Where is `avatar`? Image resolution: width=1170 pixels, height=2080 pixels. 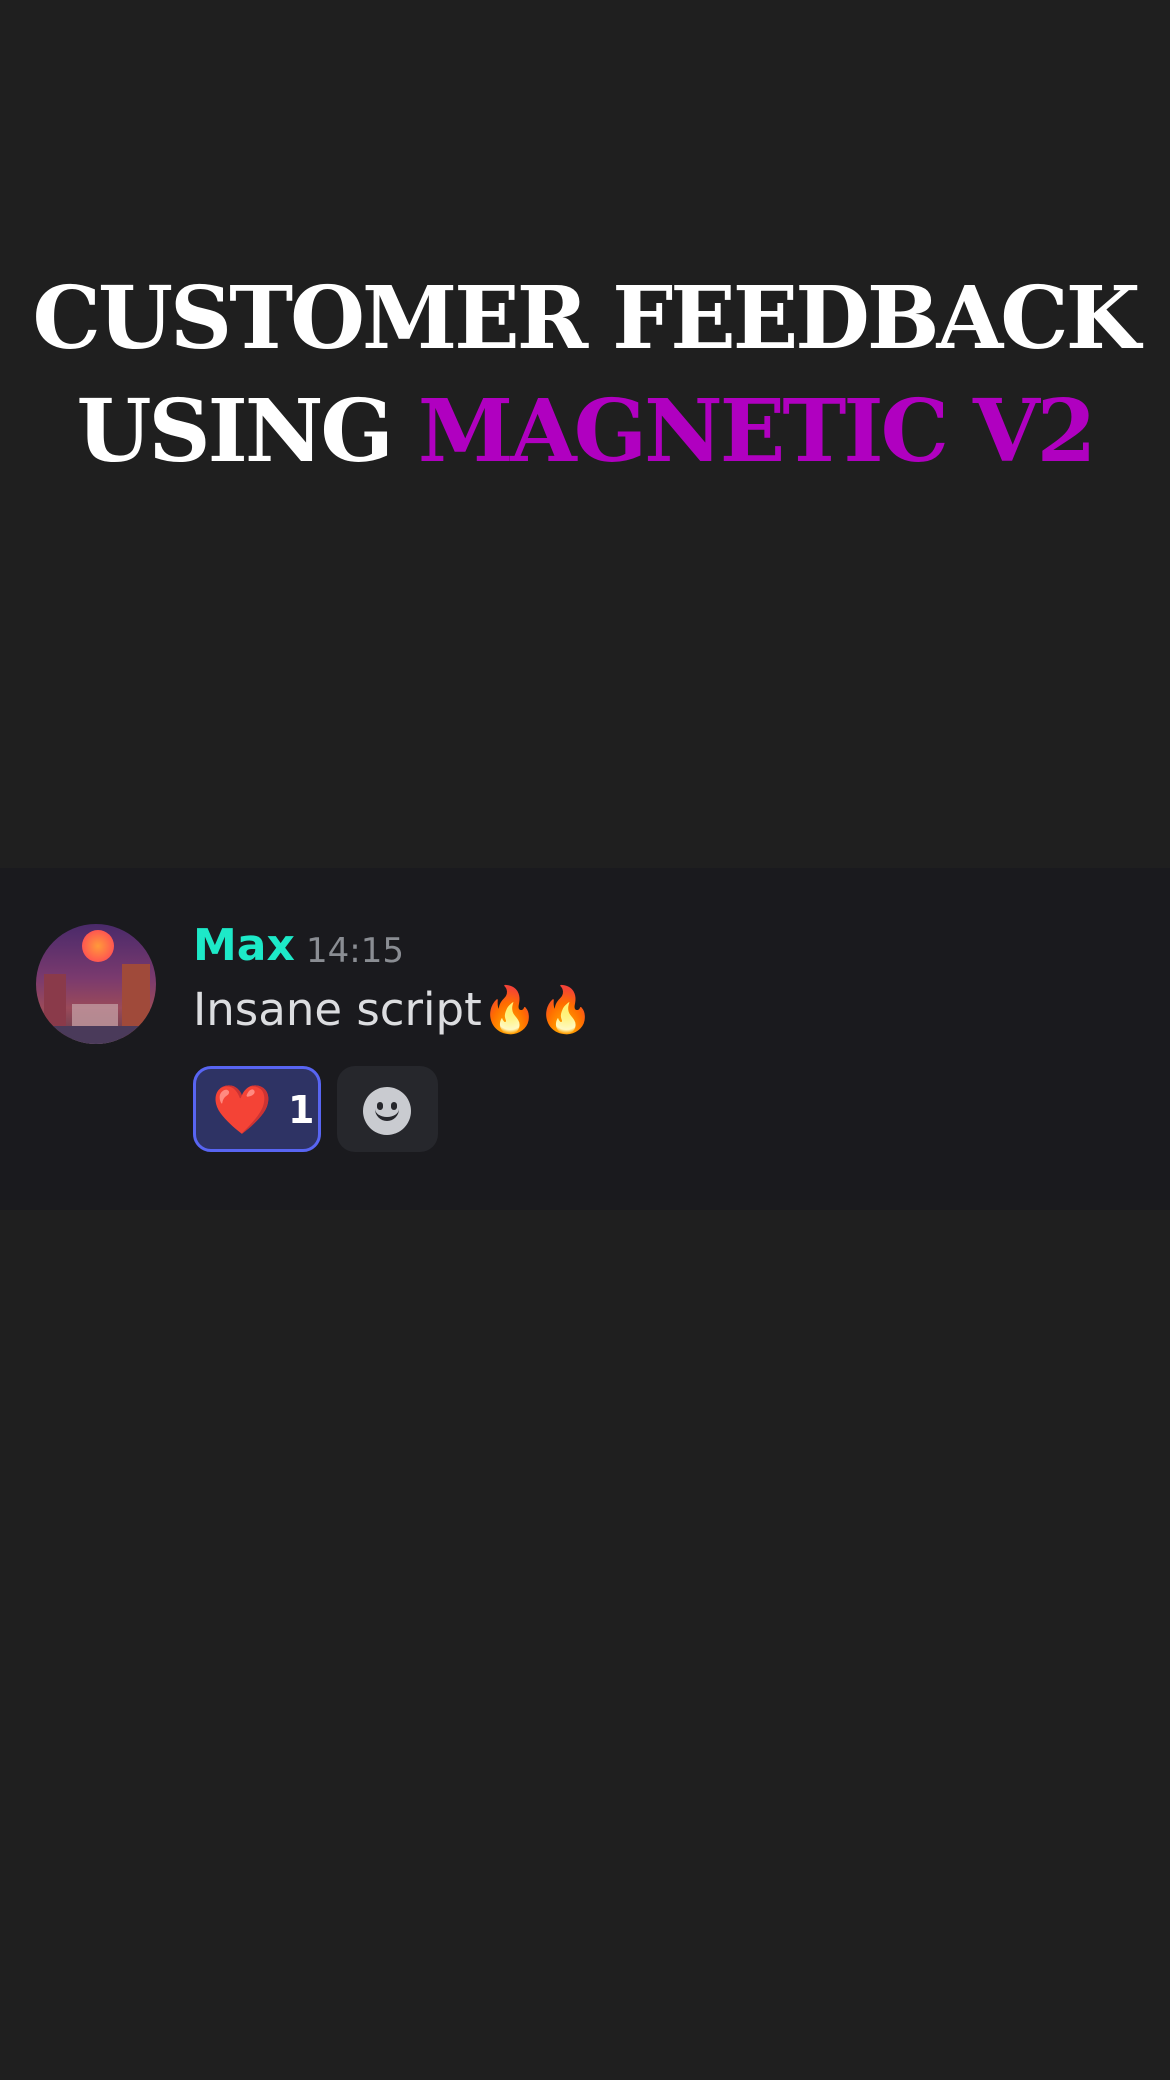
avatar is located at coordinates (96, 984).